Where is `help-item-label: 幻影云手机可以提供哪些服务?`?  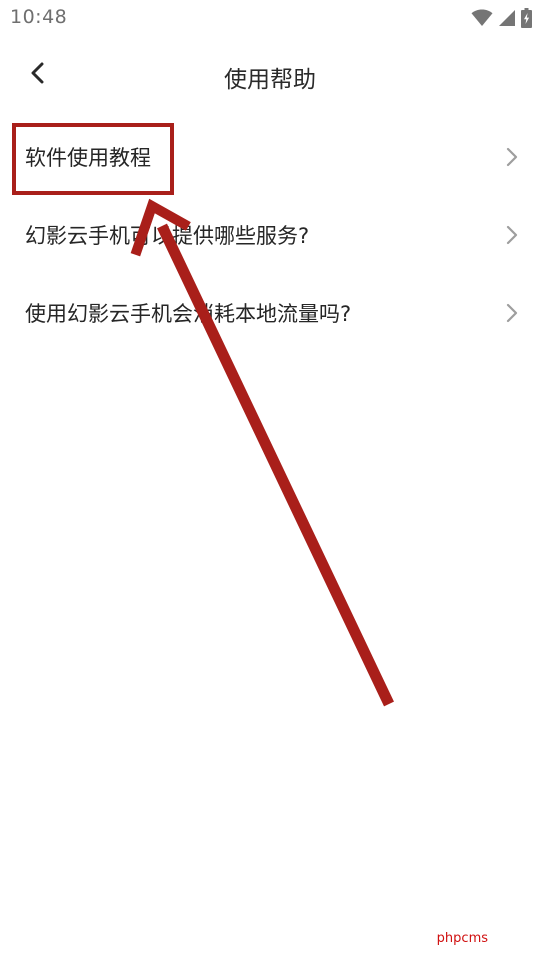 help-item-label: 幻影云手机可以提供哪些服务? is located at coordinates (167, 236).